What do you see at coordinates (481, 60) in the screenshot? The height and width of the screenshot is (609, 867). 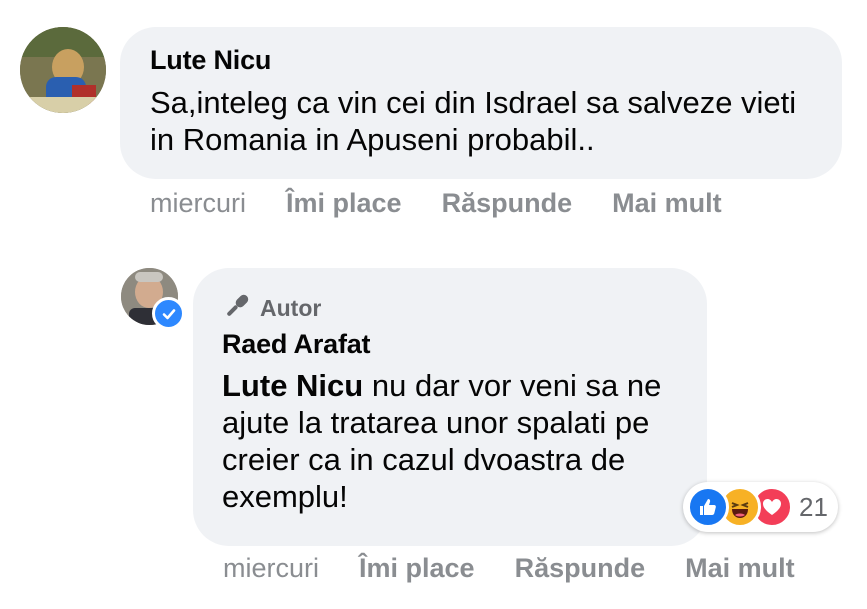 I see `comment-author: Lute Nicu` at bounding box center [481, 60].